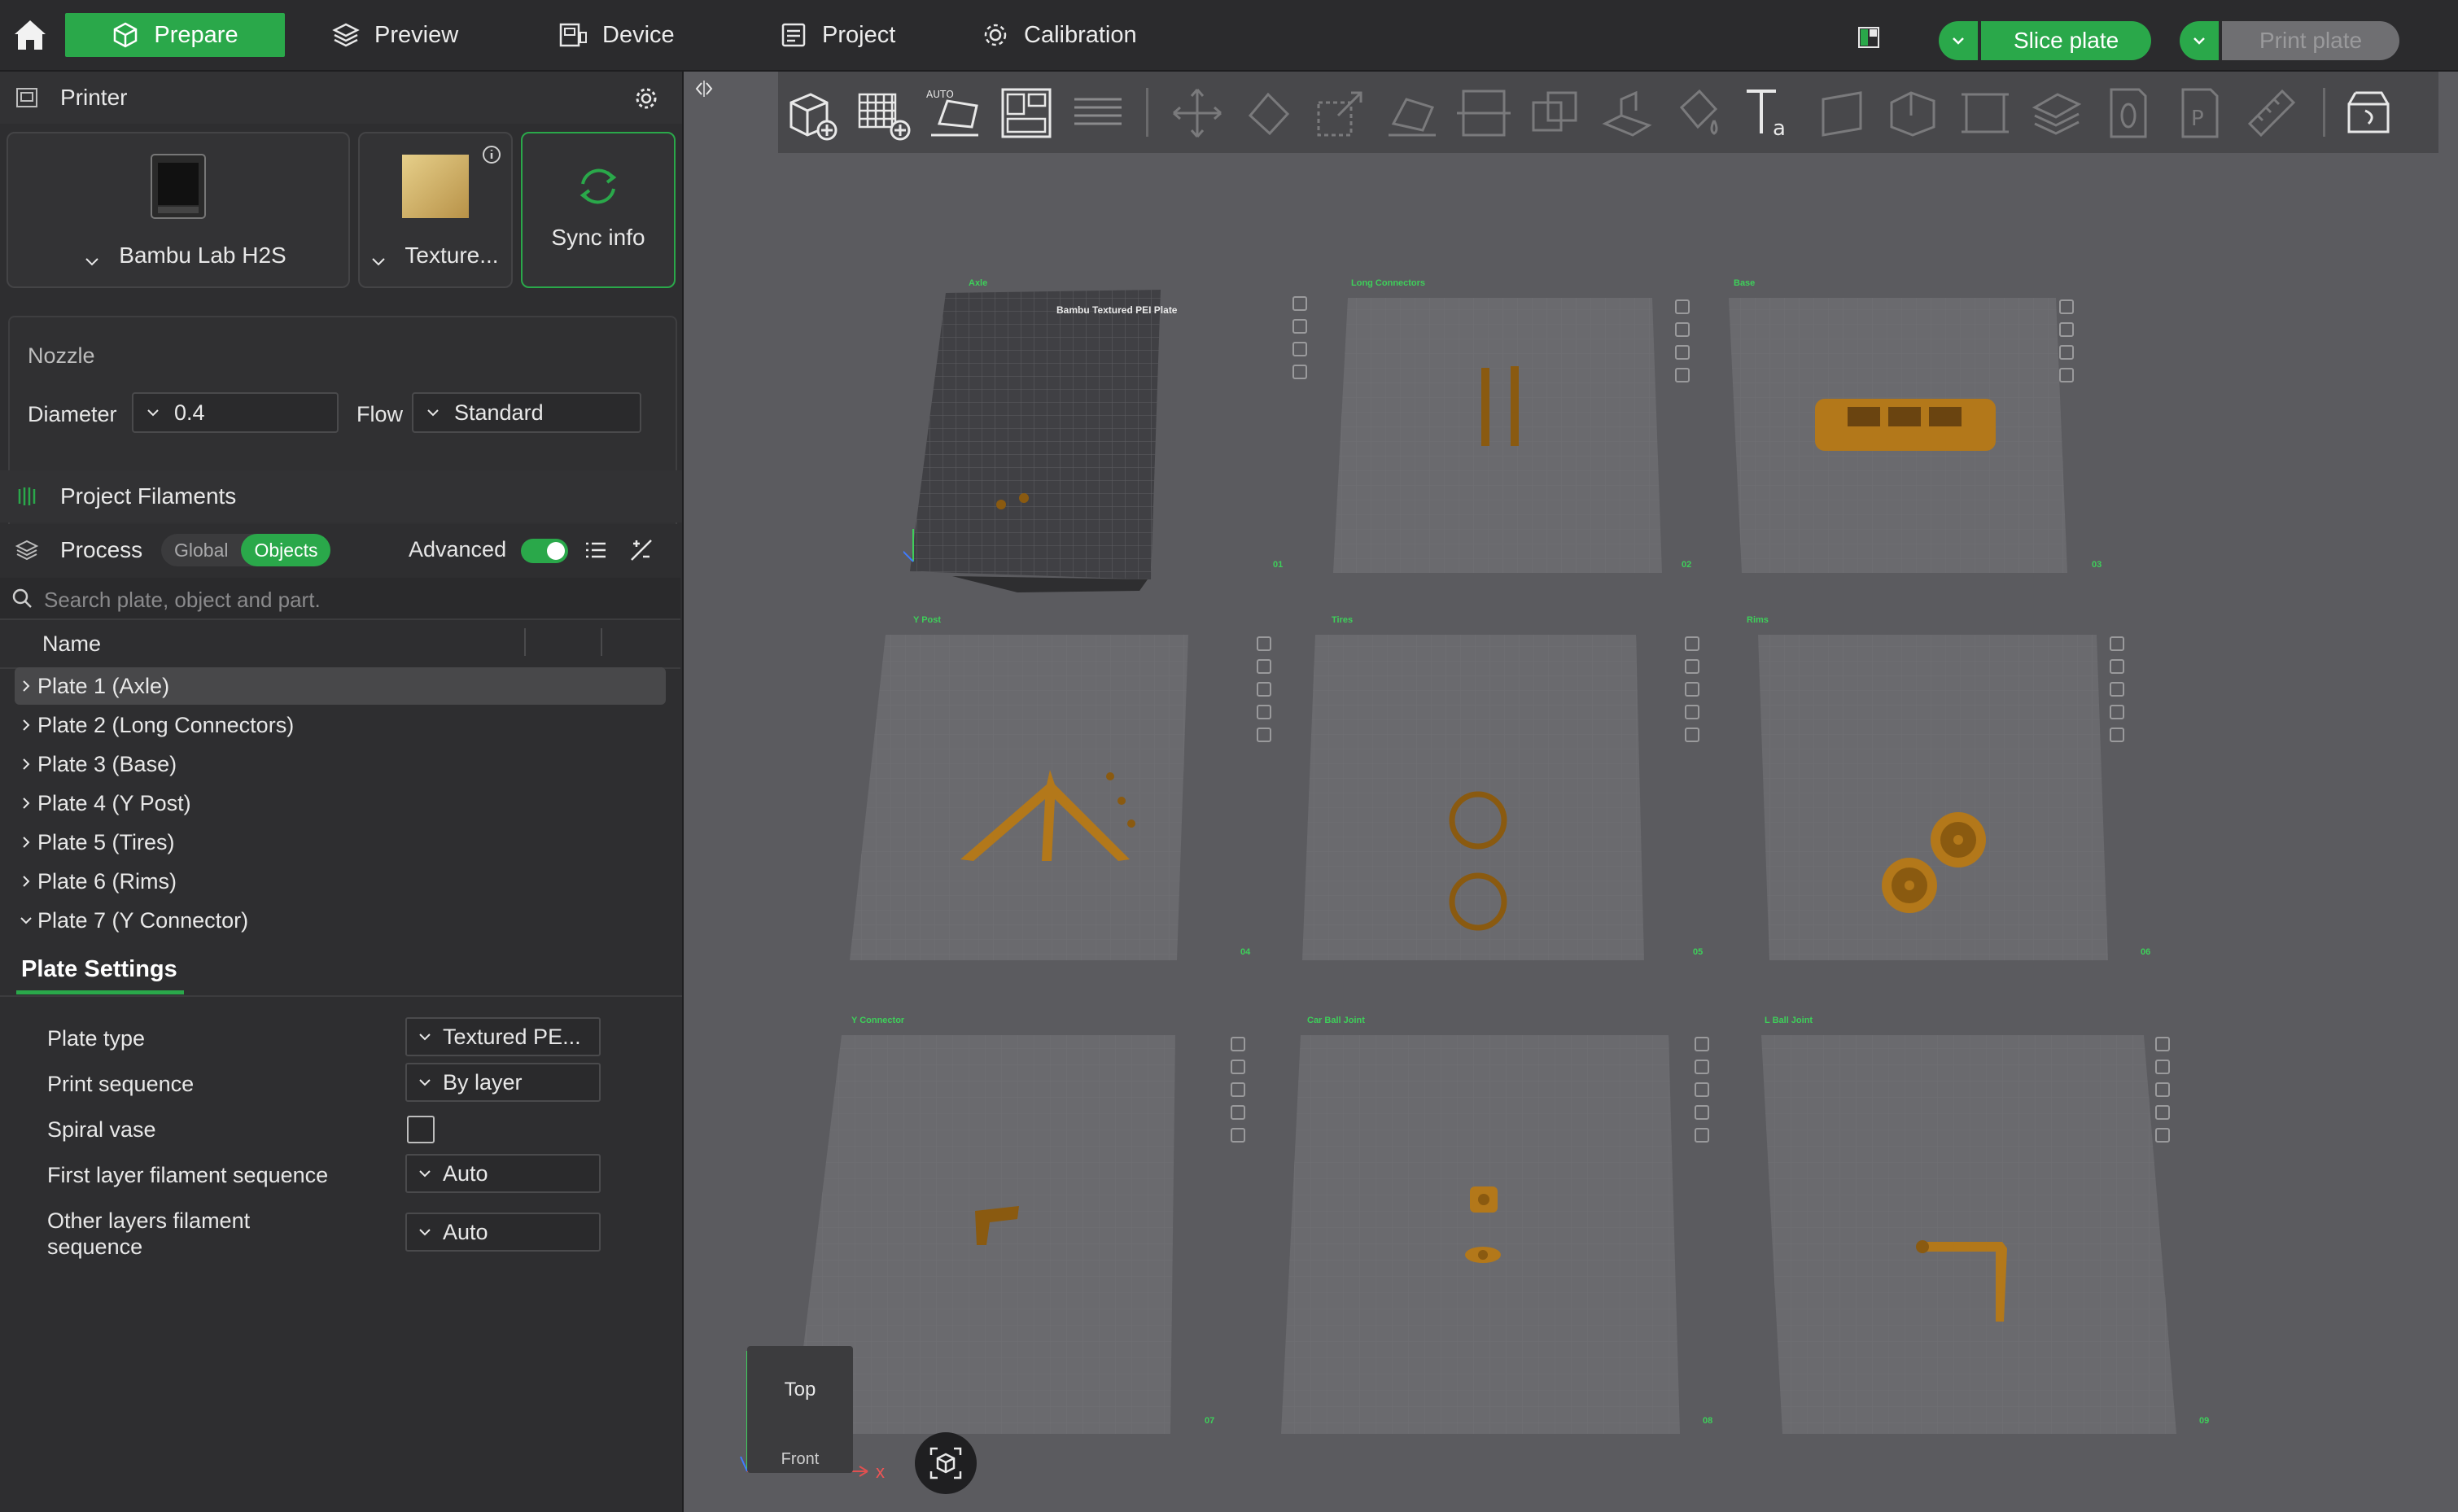 The image size is (2458, 1512). I want to click on tree-row-plate-1: Plate 1 (Axle), so click(340, 686).